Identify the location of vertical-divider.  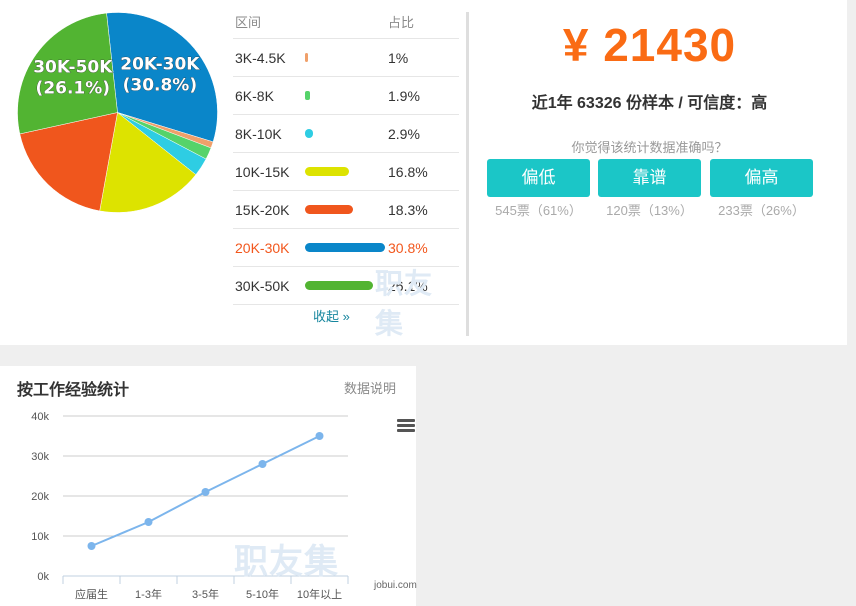
(467, 174).